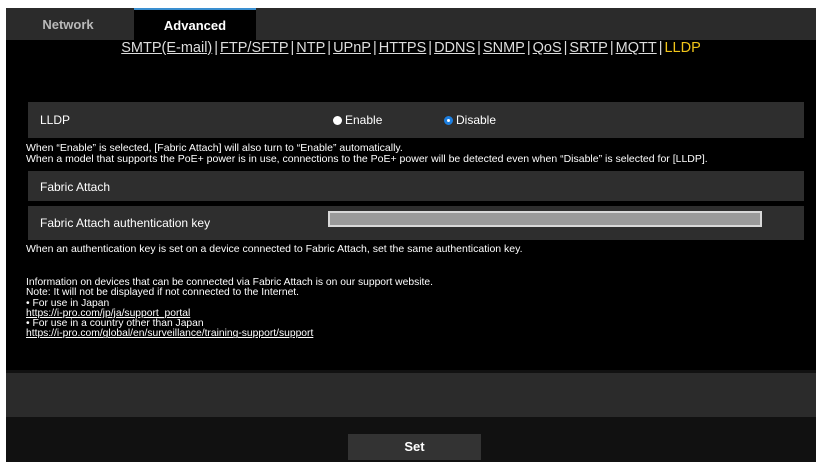  I want to click on set-button: Set, so click(414, 447).